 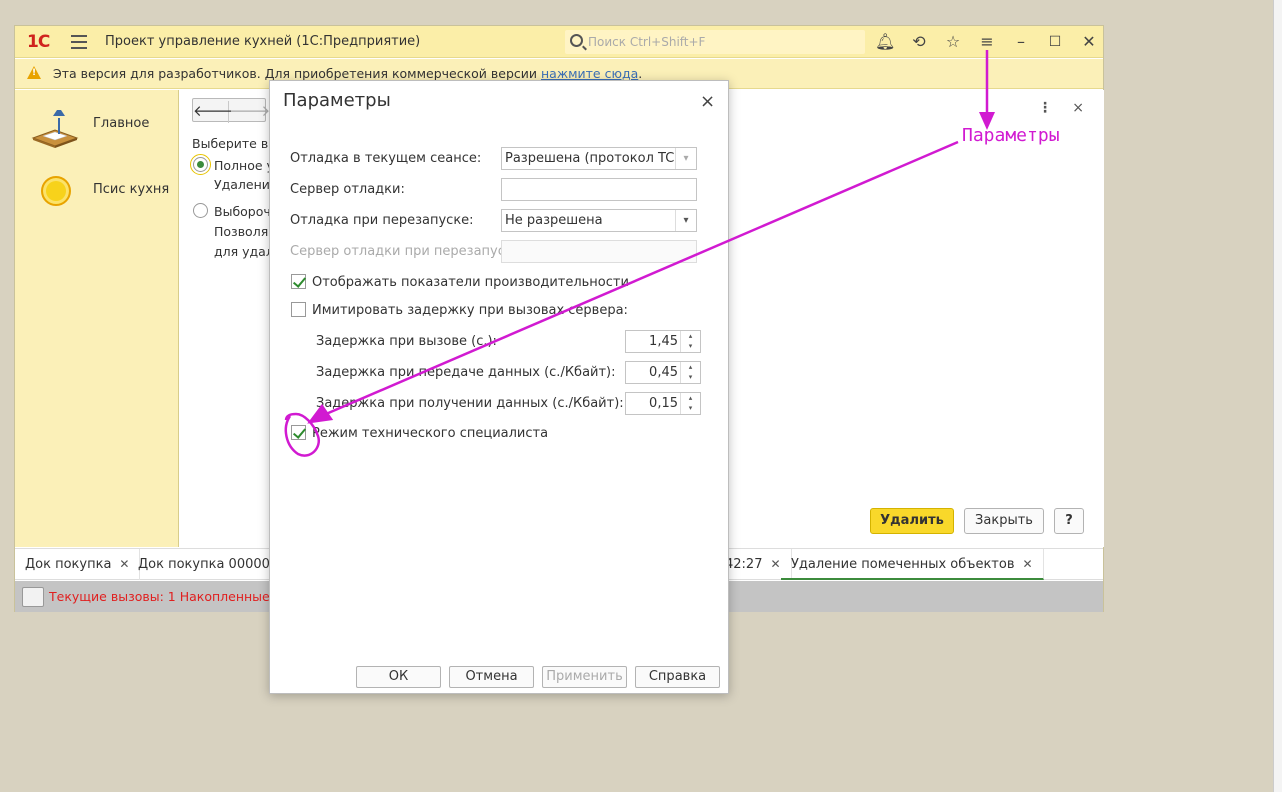 I want to click on forward-arrow-icon: 🡒, so click(x=250, y=110).